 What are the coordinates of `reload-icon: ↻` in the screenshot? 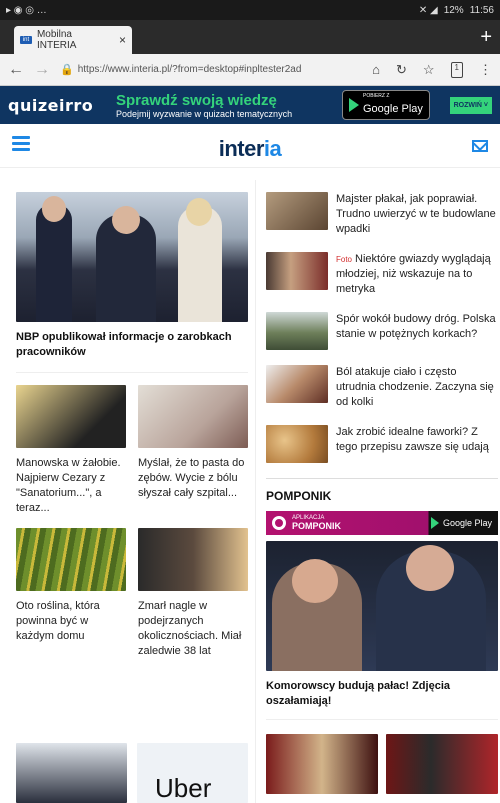 It's located at (401, 70).